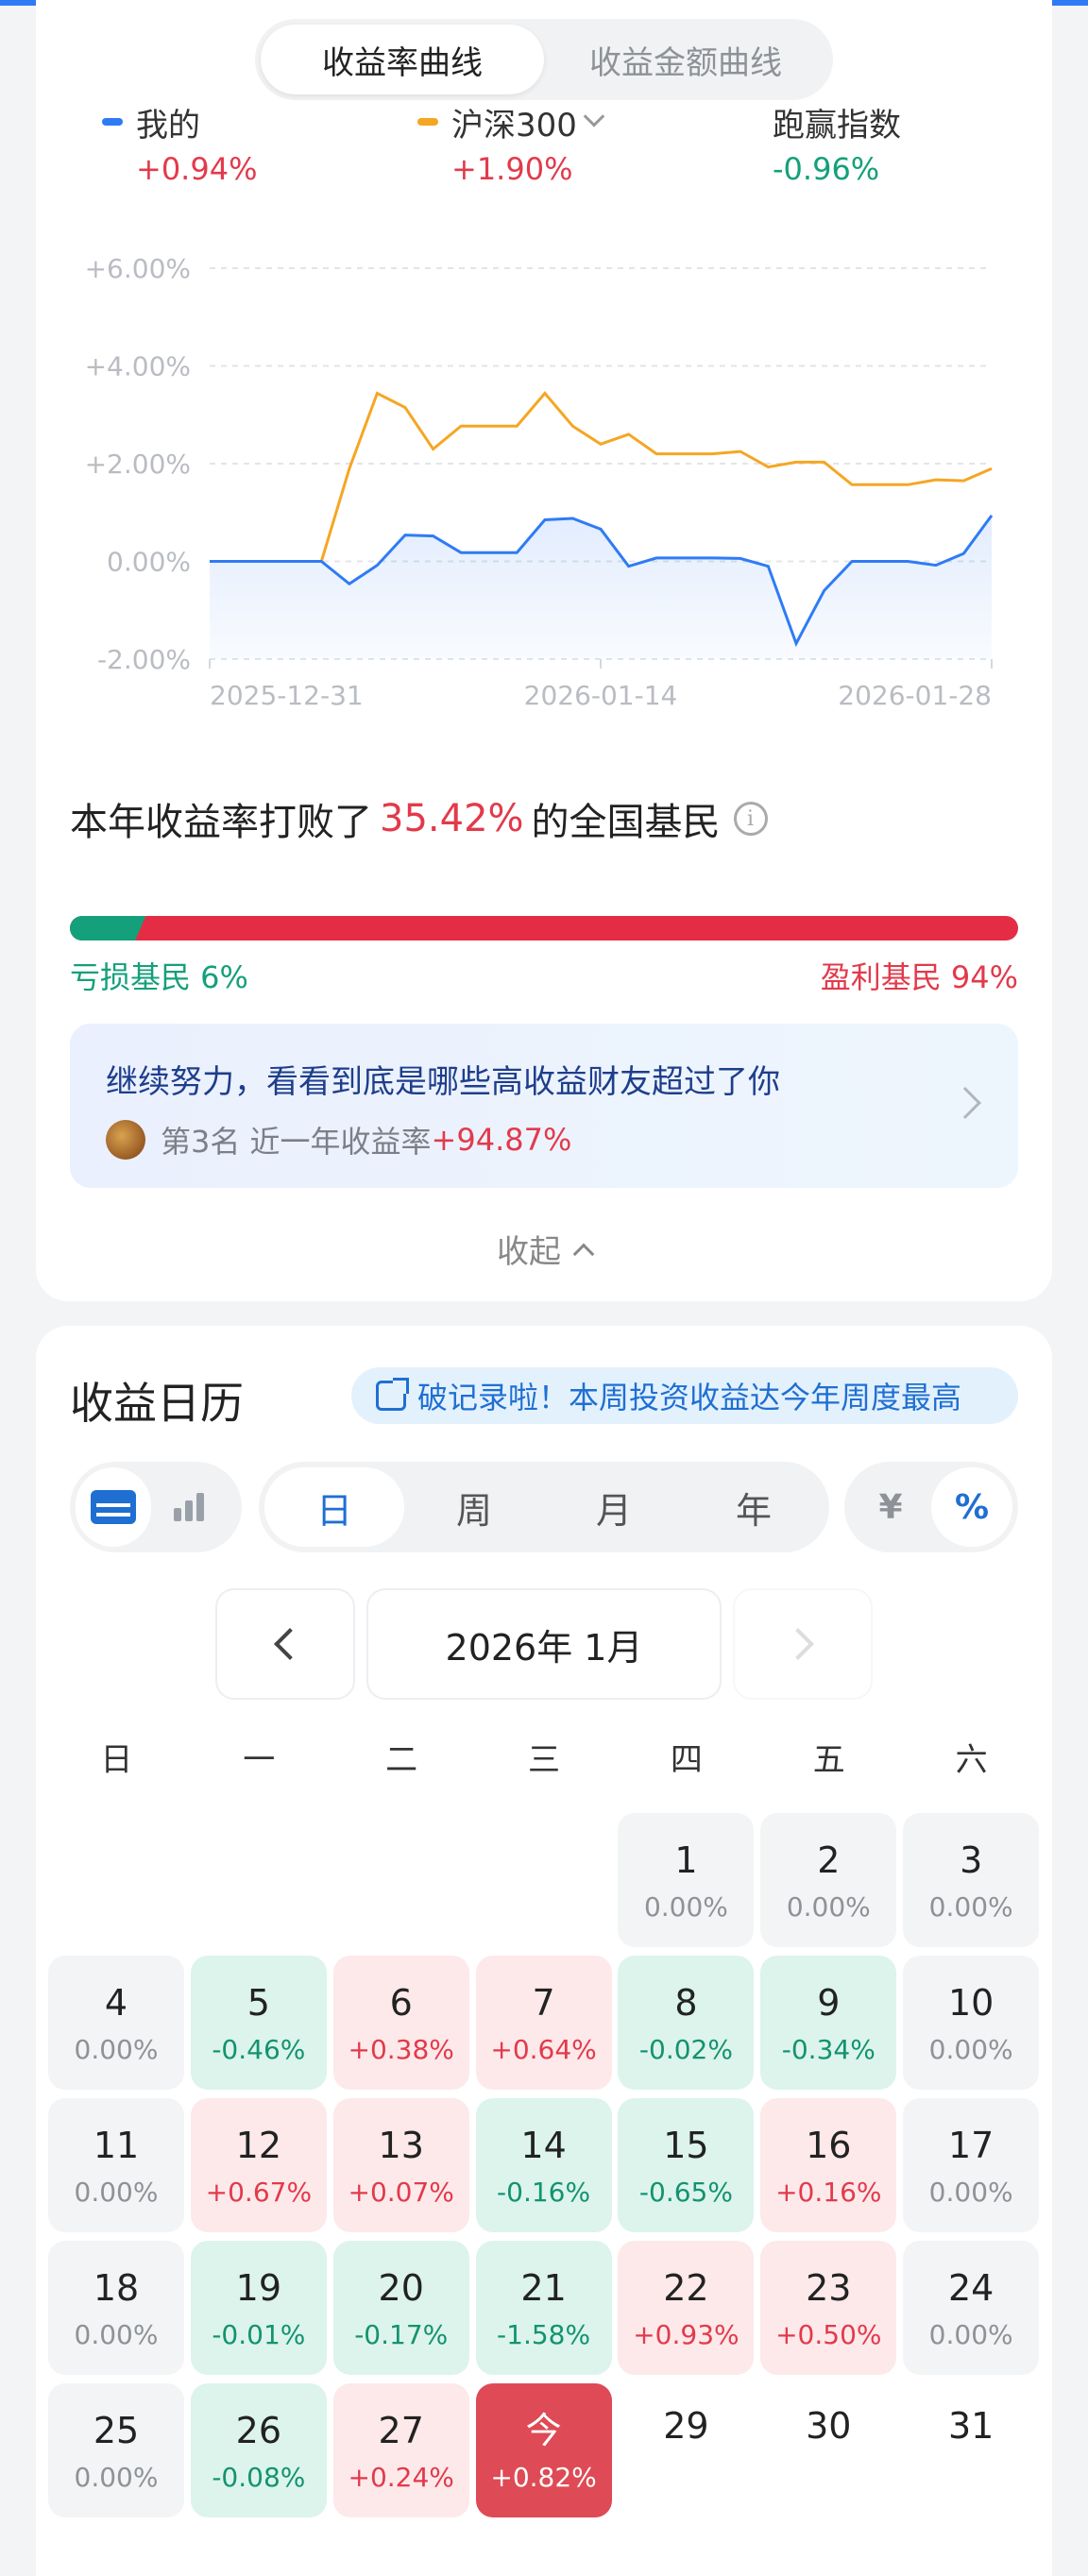 The width and height of the screenshot is (1088, 2576). Describe the element at coordinates (890, 1507) in the screenshot. I see `unit-amount-button: ¥` at that location.